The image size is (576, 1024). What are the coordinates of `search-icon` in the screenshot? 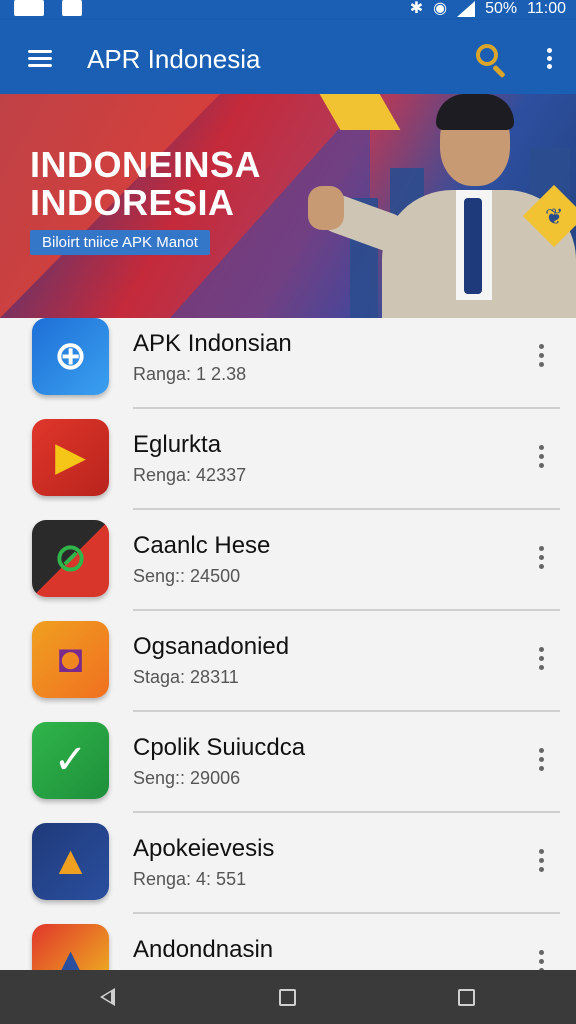 It's located at (492, 60).